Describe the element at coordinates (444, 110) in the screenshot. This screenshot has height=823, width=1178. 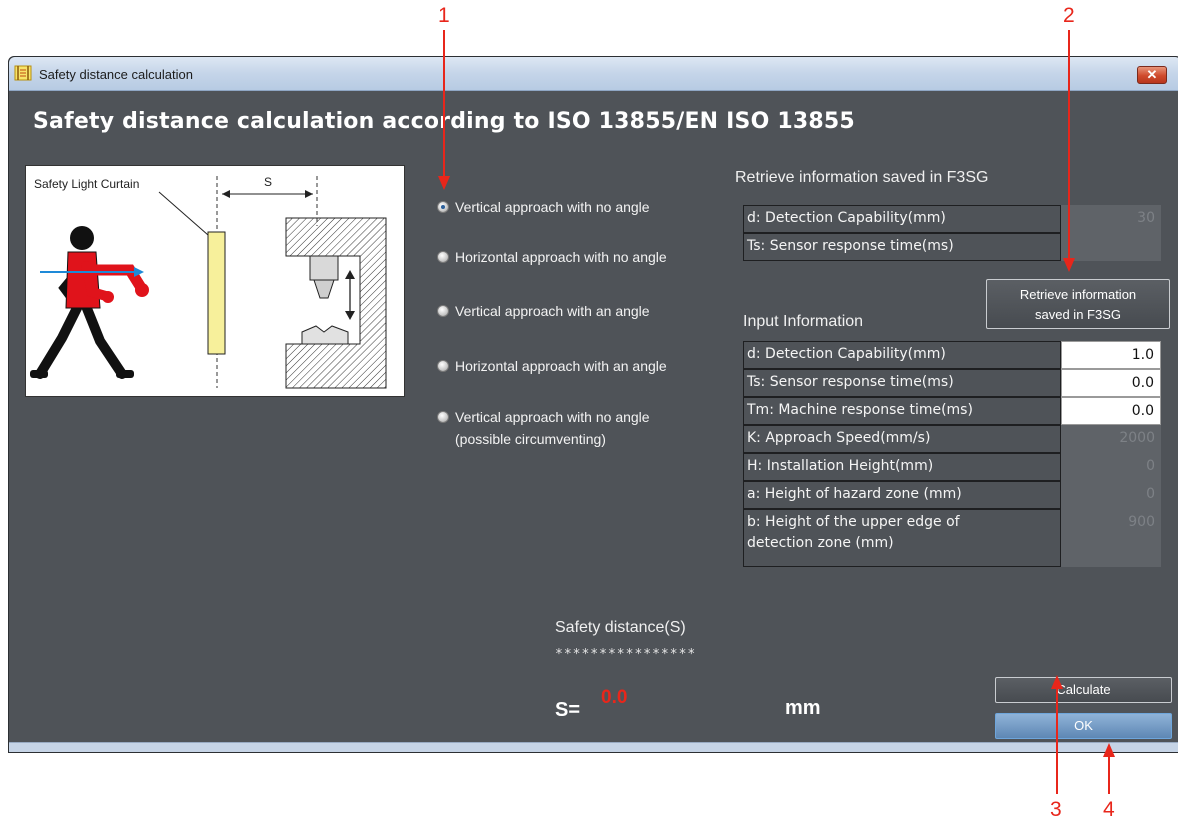
I see `callout-1-arrow` at that location.